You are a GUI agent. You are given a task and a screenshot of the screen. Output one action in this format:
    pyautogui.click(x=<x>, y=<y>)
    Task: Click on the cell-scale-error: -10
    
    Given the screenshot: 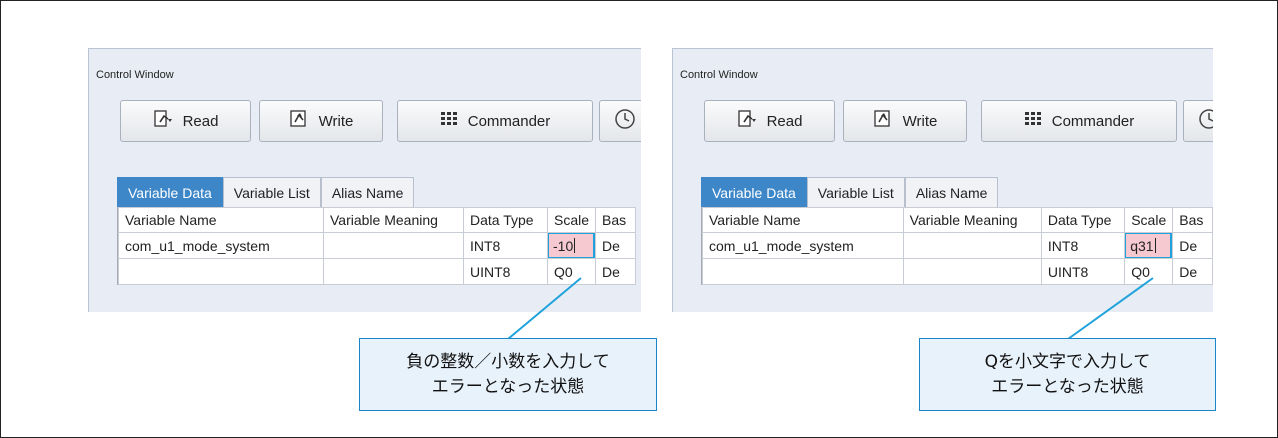 What is the action you would take?
    pyautogui.click(x=571, y=245)
    